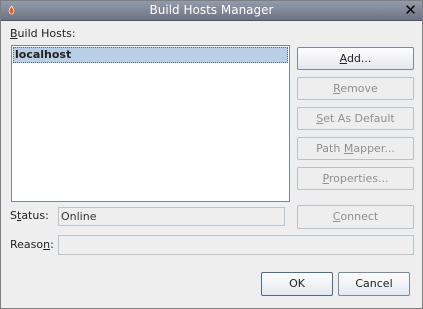 The width and height of the screenshot is (423, 309). I want to click on close-icon: ✕, so click(410, 10).